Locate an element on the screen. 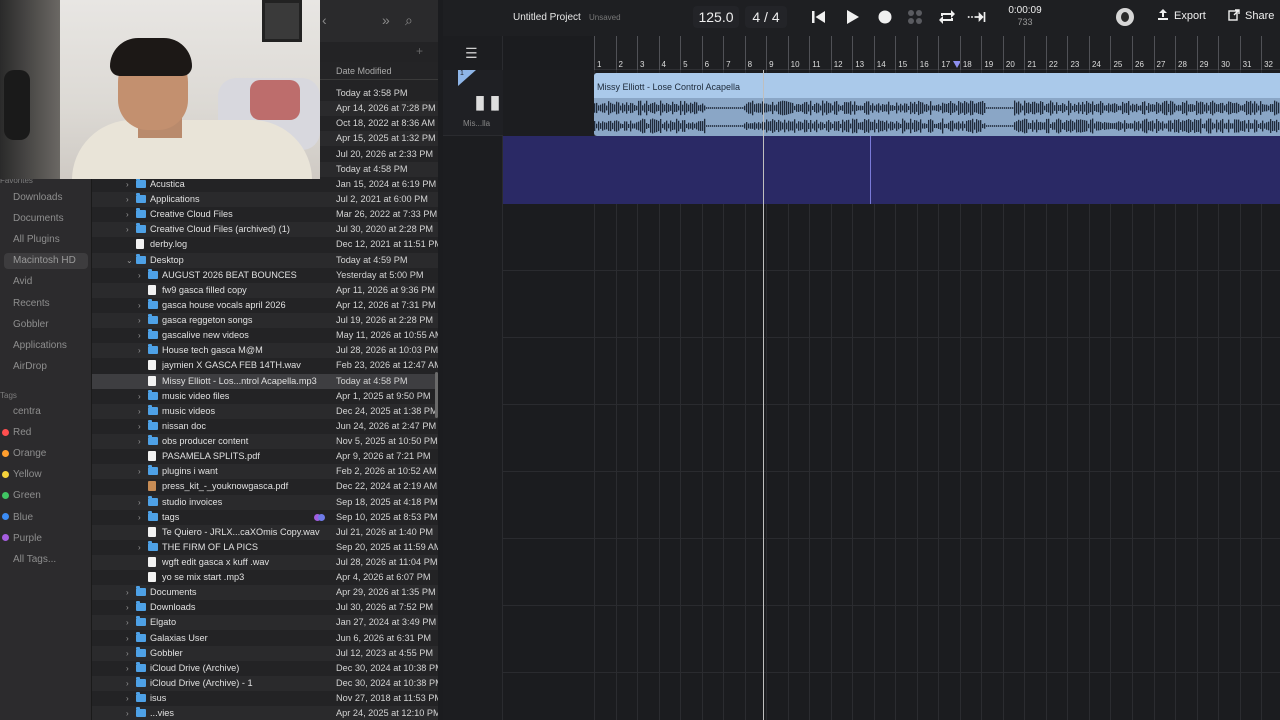 The height and width of the screenshot is (720, 1280). sidebar-tag-purple: Purple is located at coordinates (22, 538).